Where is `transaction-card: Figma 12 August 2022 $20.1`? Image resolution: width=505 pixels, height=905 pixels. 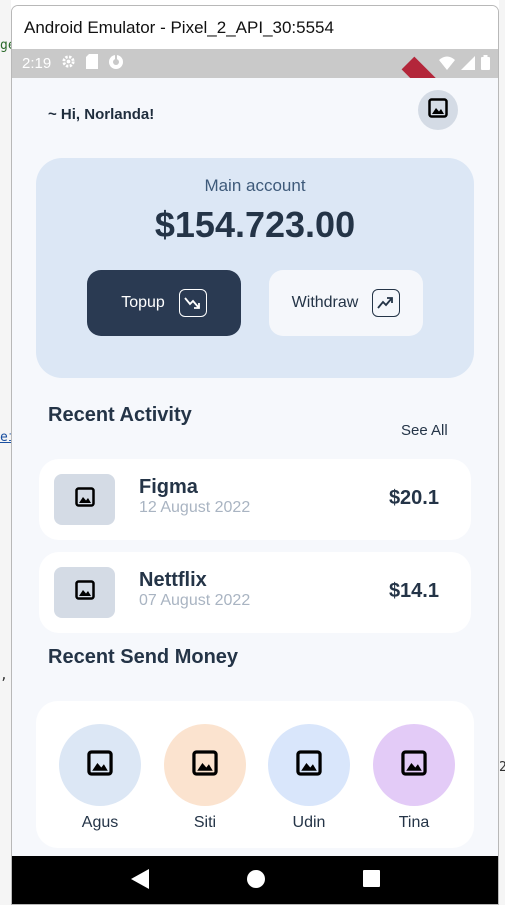
transaction-card: Figma 12 August 2022 $20.1 is located at coordinates (255, 499).